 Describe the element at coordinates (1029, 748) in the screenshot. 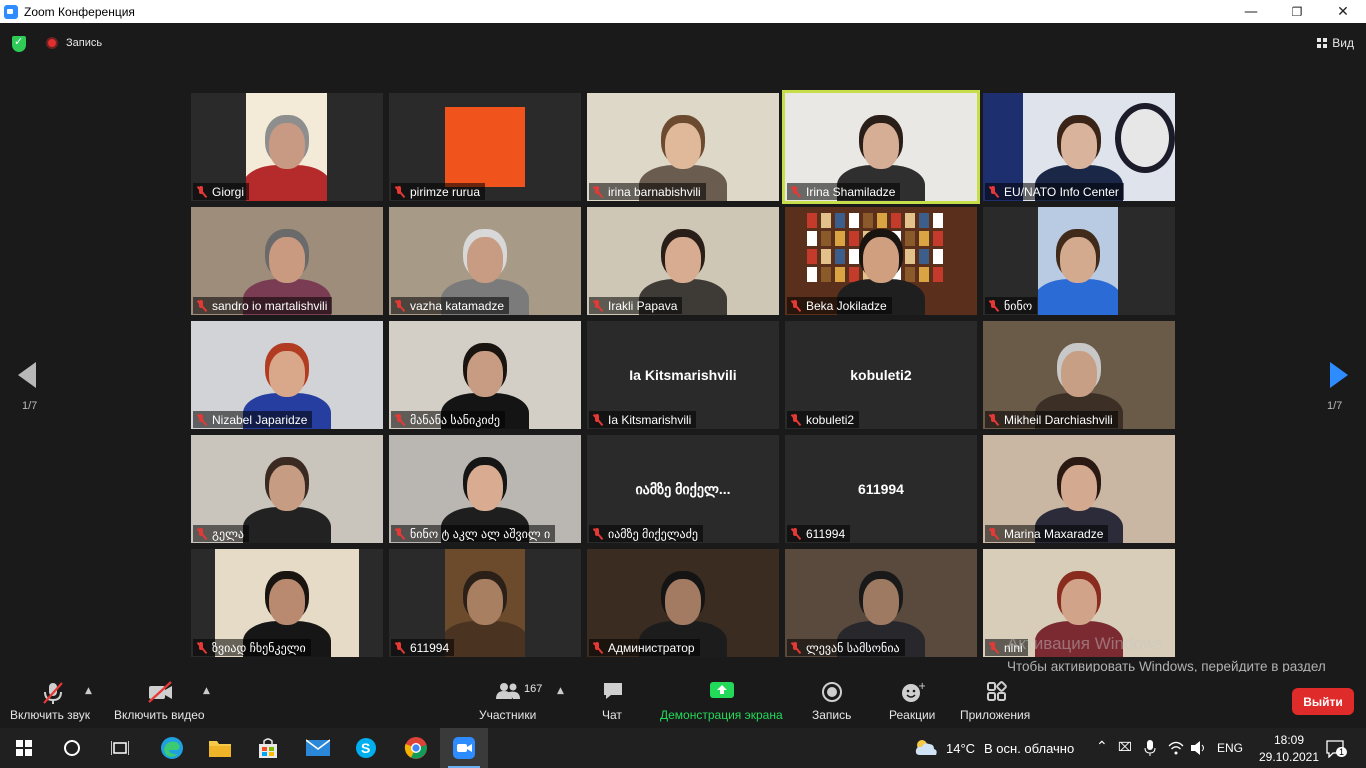

I see `weather-description: В осн. облачно` at that location.